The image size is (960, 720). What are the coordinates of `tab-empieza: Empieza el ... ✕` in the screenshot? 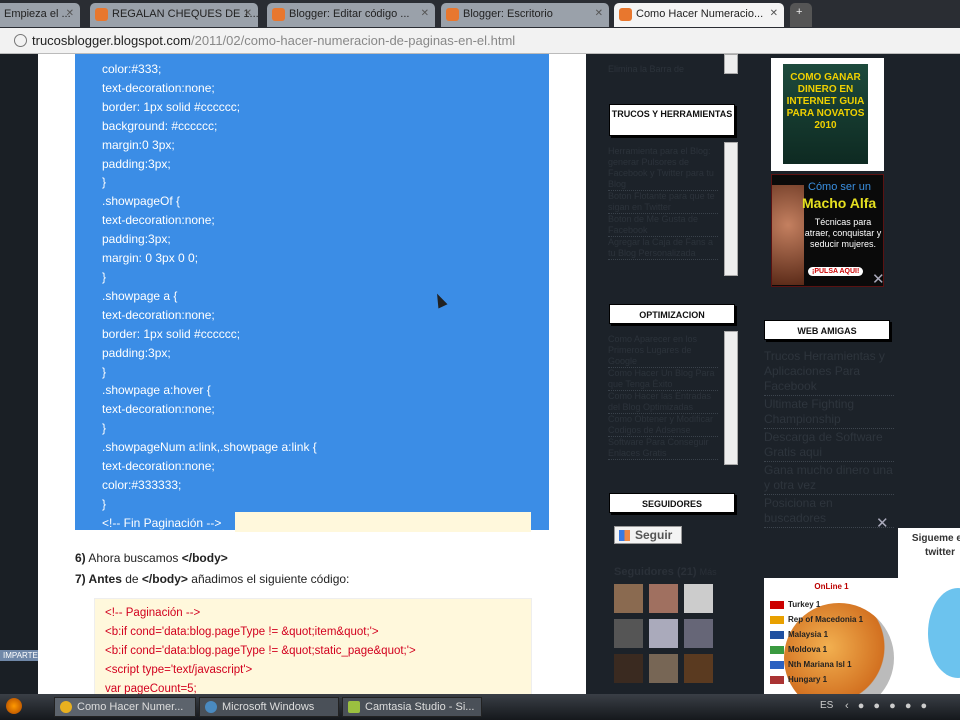 It's located at (40, 15).